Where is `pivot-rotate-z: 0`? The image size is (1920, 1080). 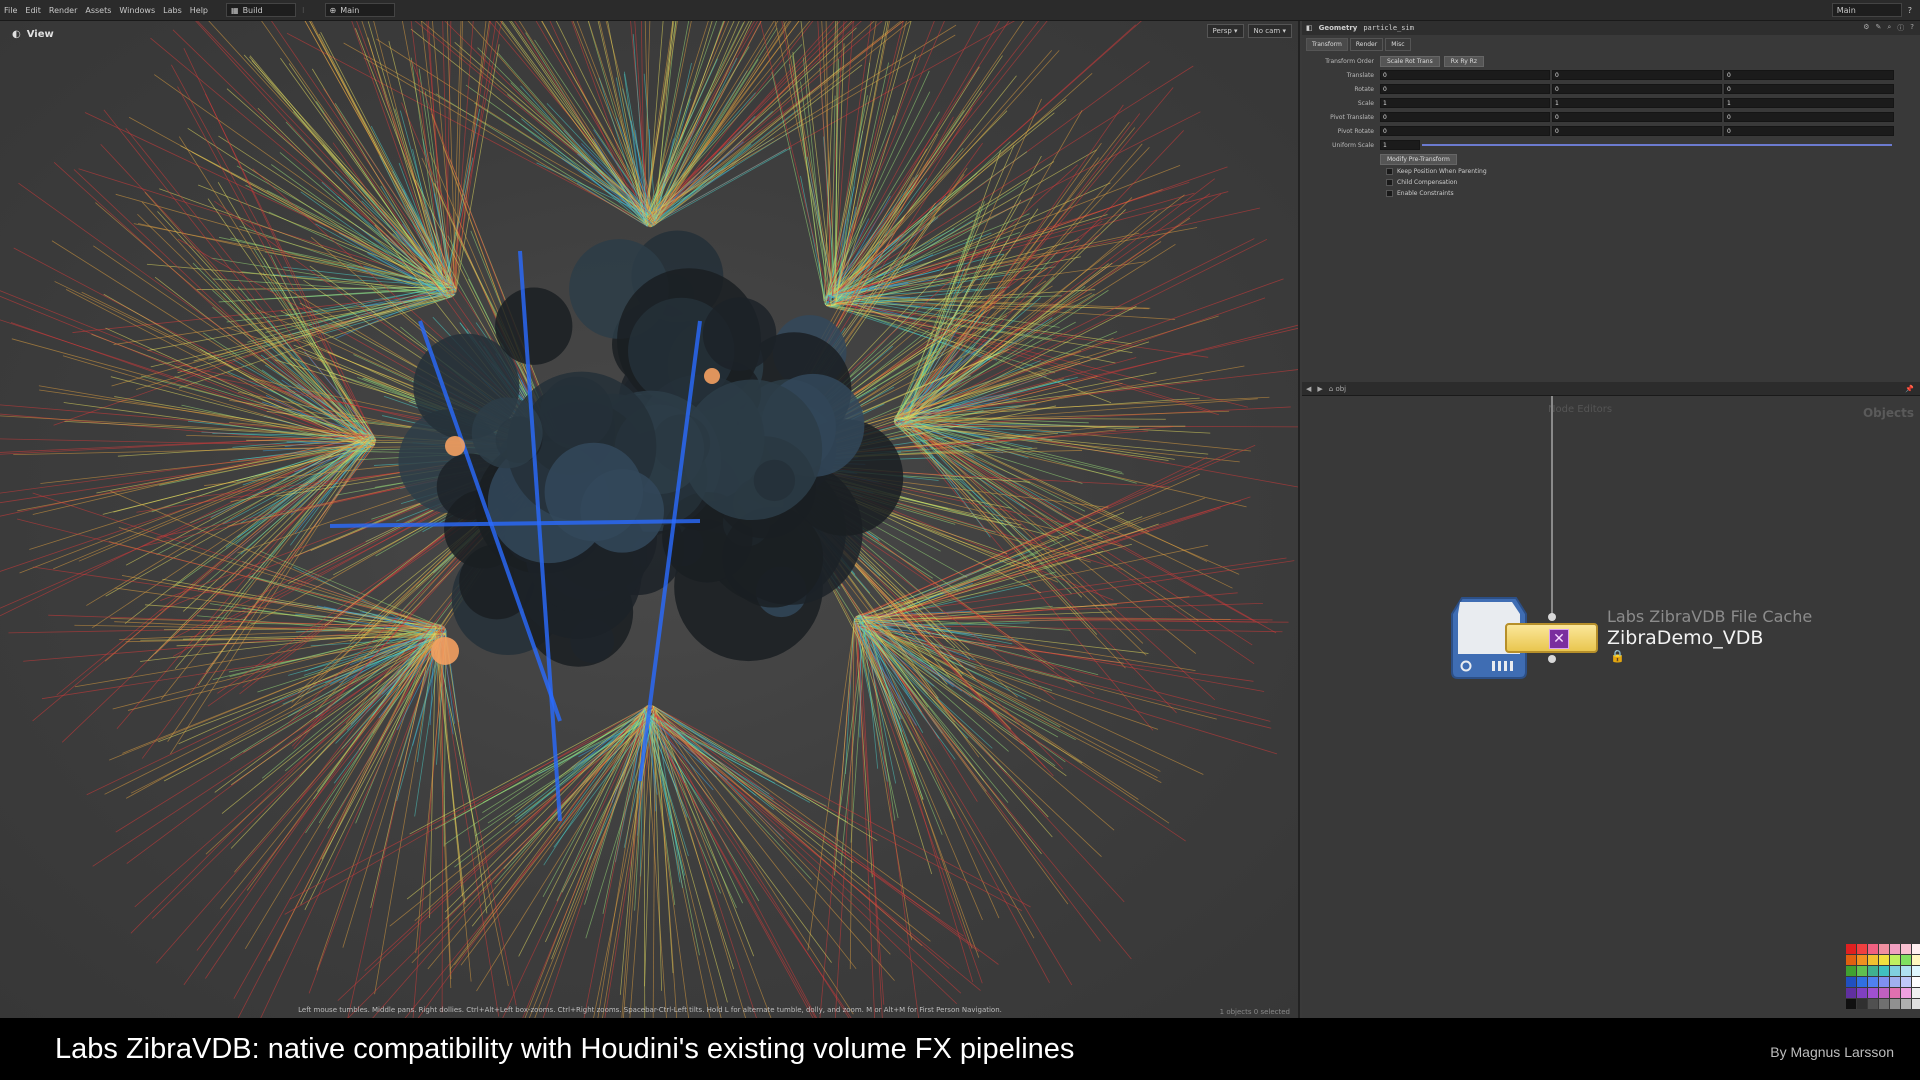
pivot-rotate-z: 0 is located at coordinates (1809, 131).